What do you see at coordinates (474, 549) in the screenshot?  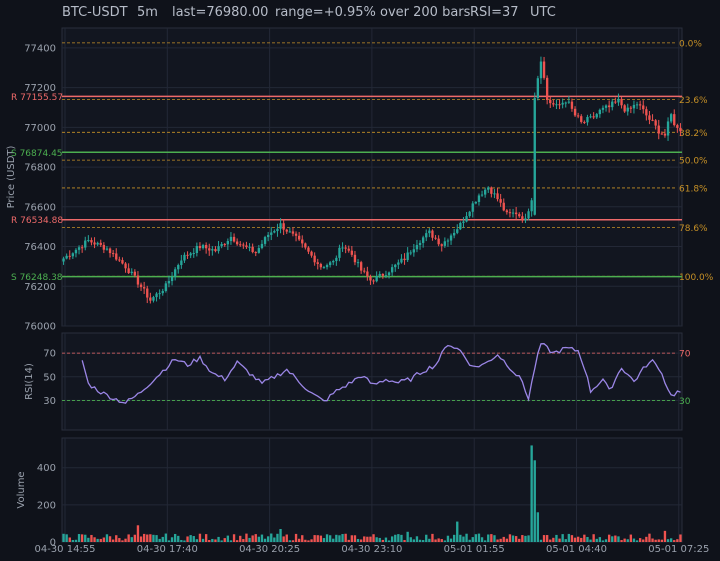 I see `x-tick-label: 05-01 01:55` at bounding box center [474, 549].